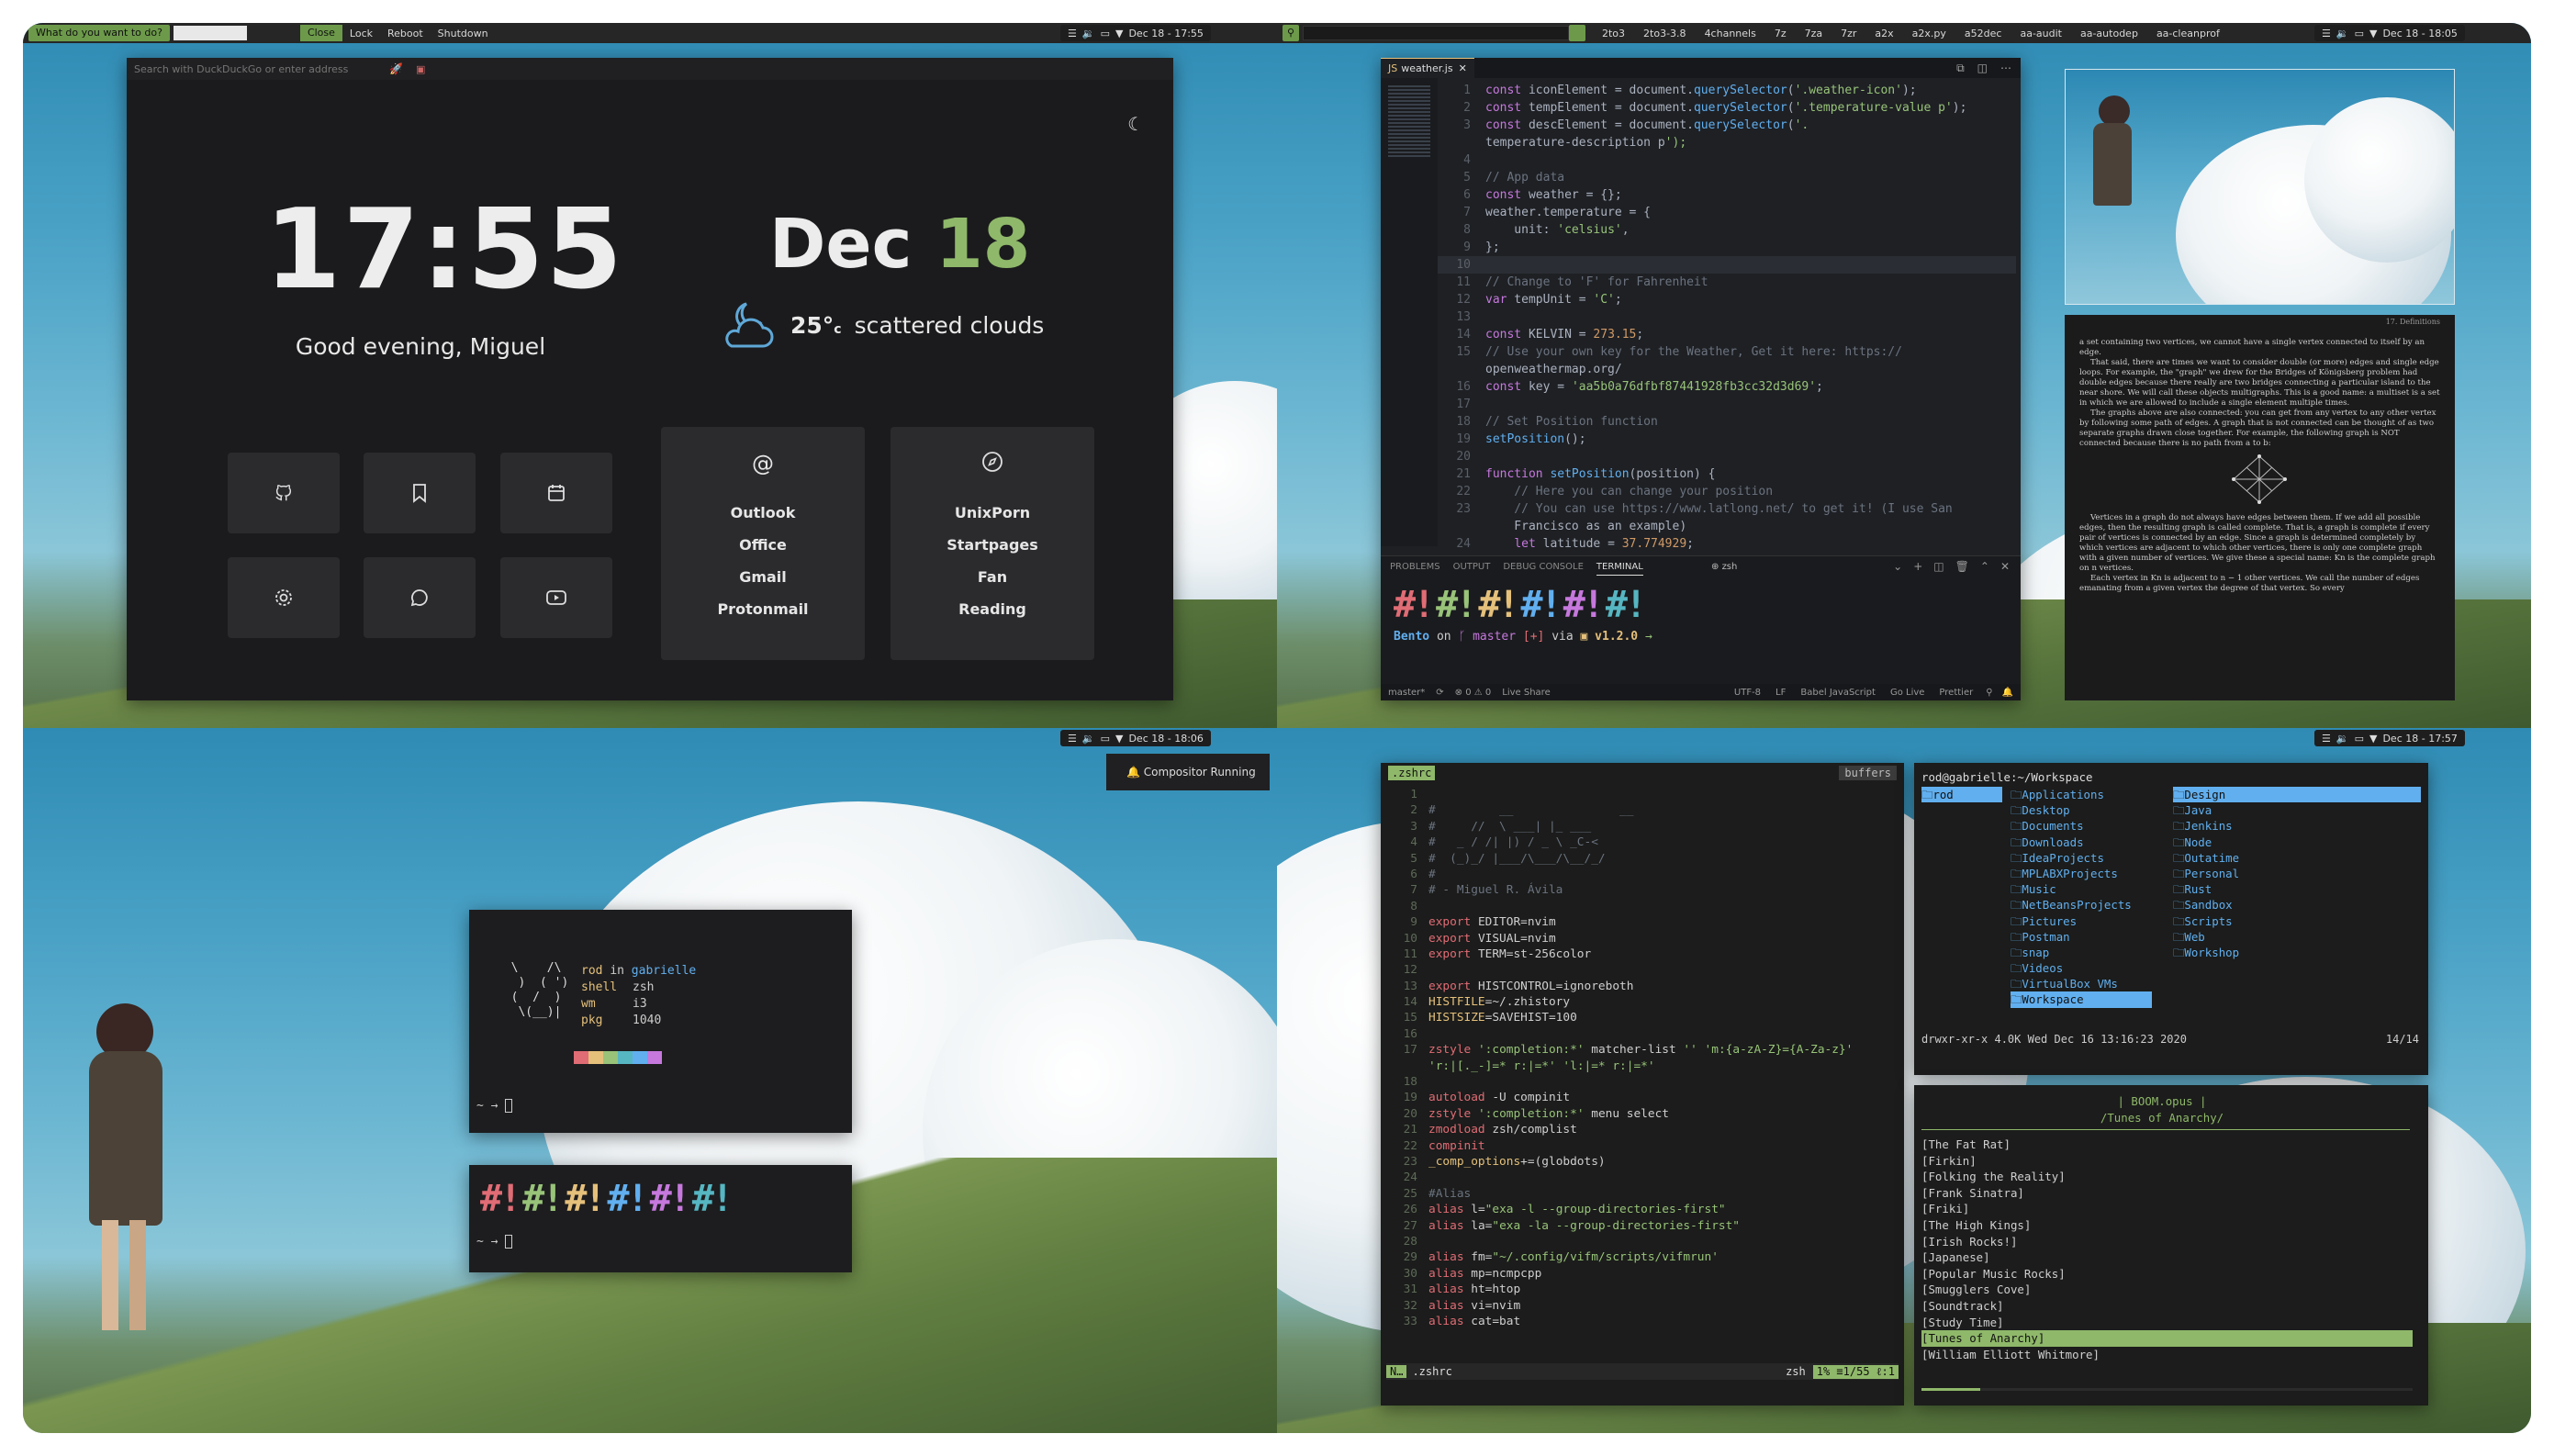 This screenshot has width=2554, height=1456. I want to click on fm-entry: 🗀Sandbox, so click(2297, 905).